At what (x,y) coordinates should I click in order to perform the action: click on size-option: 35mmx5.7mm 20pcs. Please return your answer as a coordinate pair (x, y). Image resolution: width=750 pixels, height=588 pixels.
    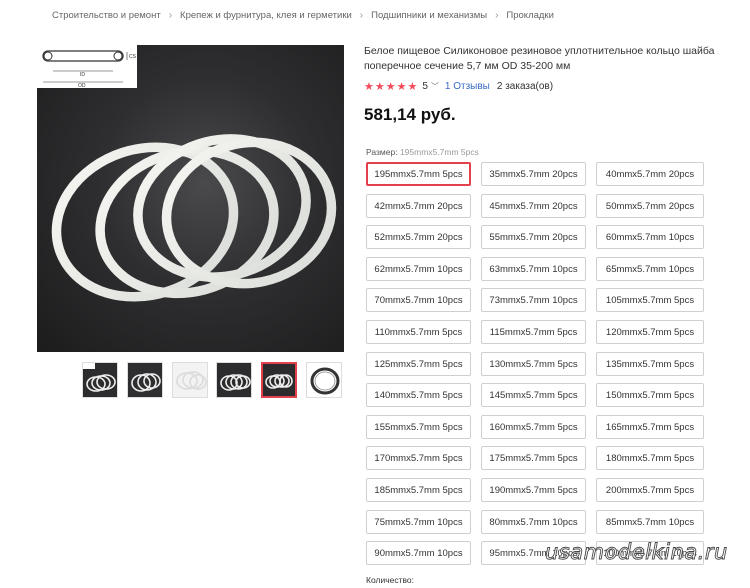
    Looking at the image, I should click on (533, 174).